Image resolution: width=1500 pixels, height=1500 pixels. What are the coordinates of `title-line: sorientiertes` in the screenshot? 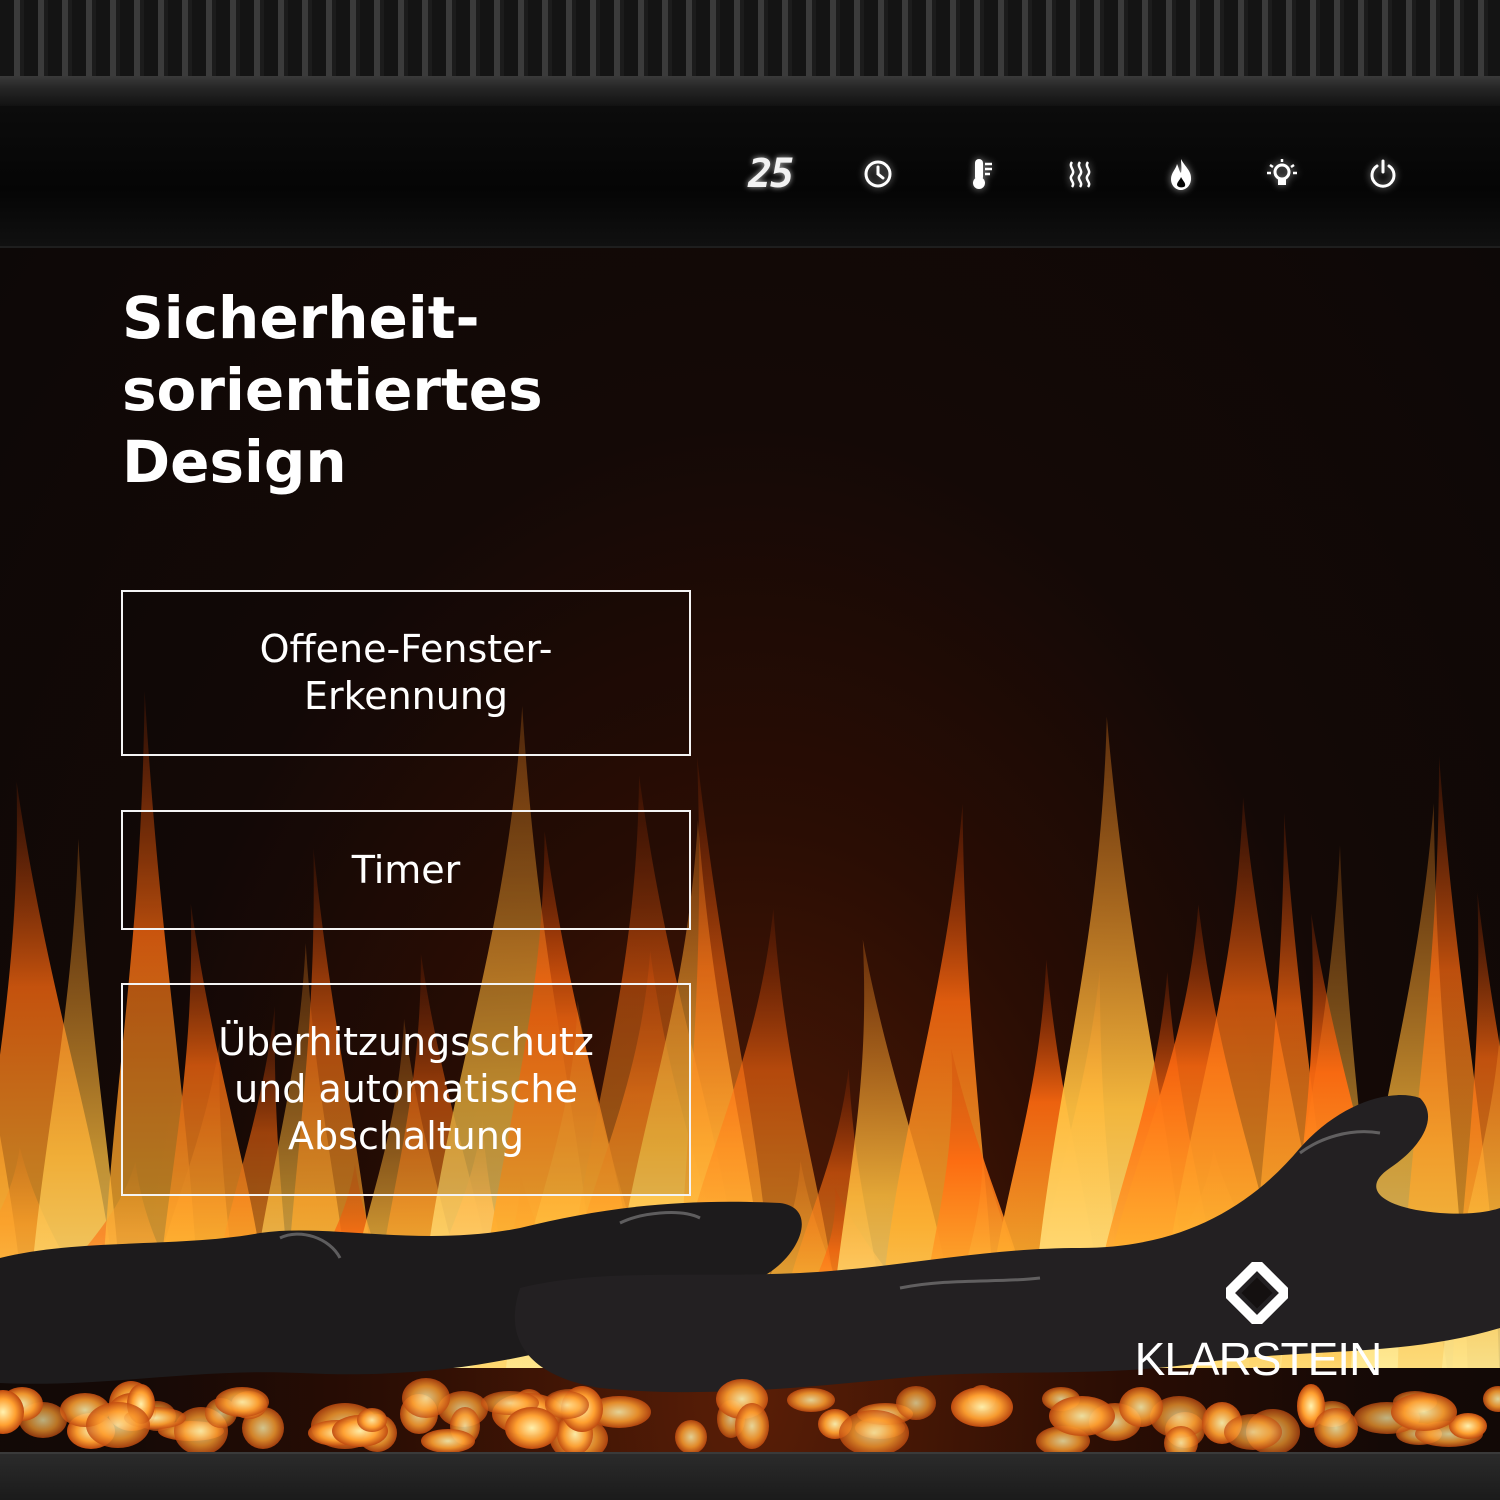 It's located at (332, 390).